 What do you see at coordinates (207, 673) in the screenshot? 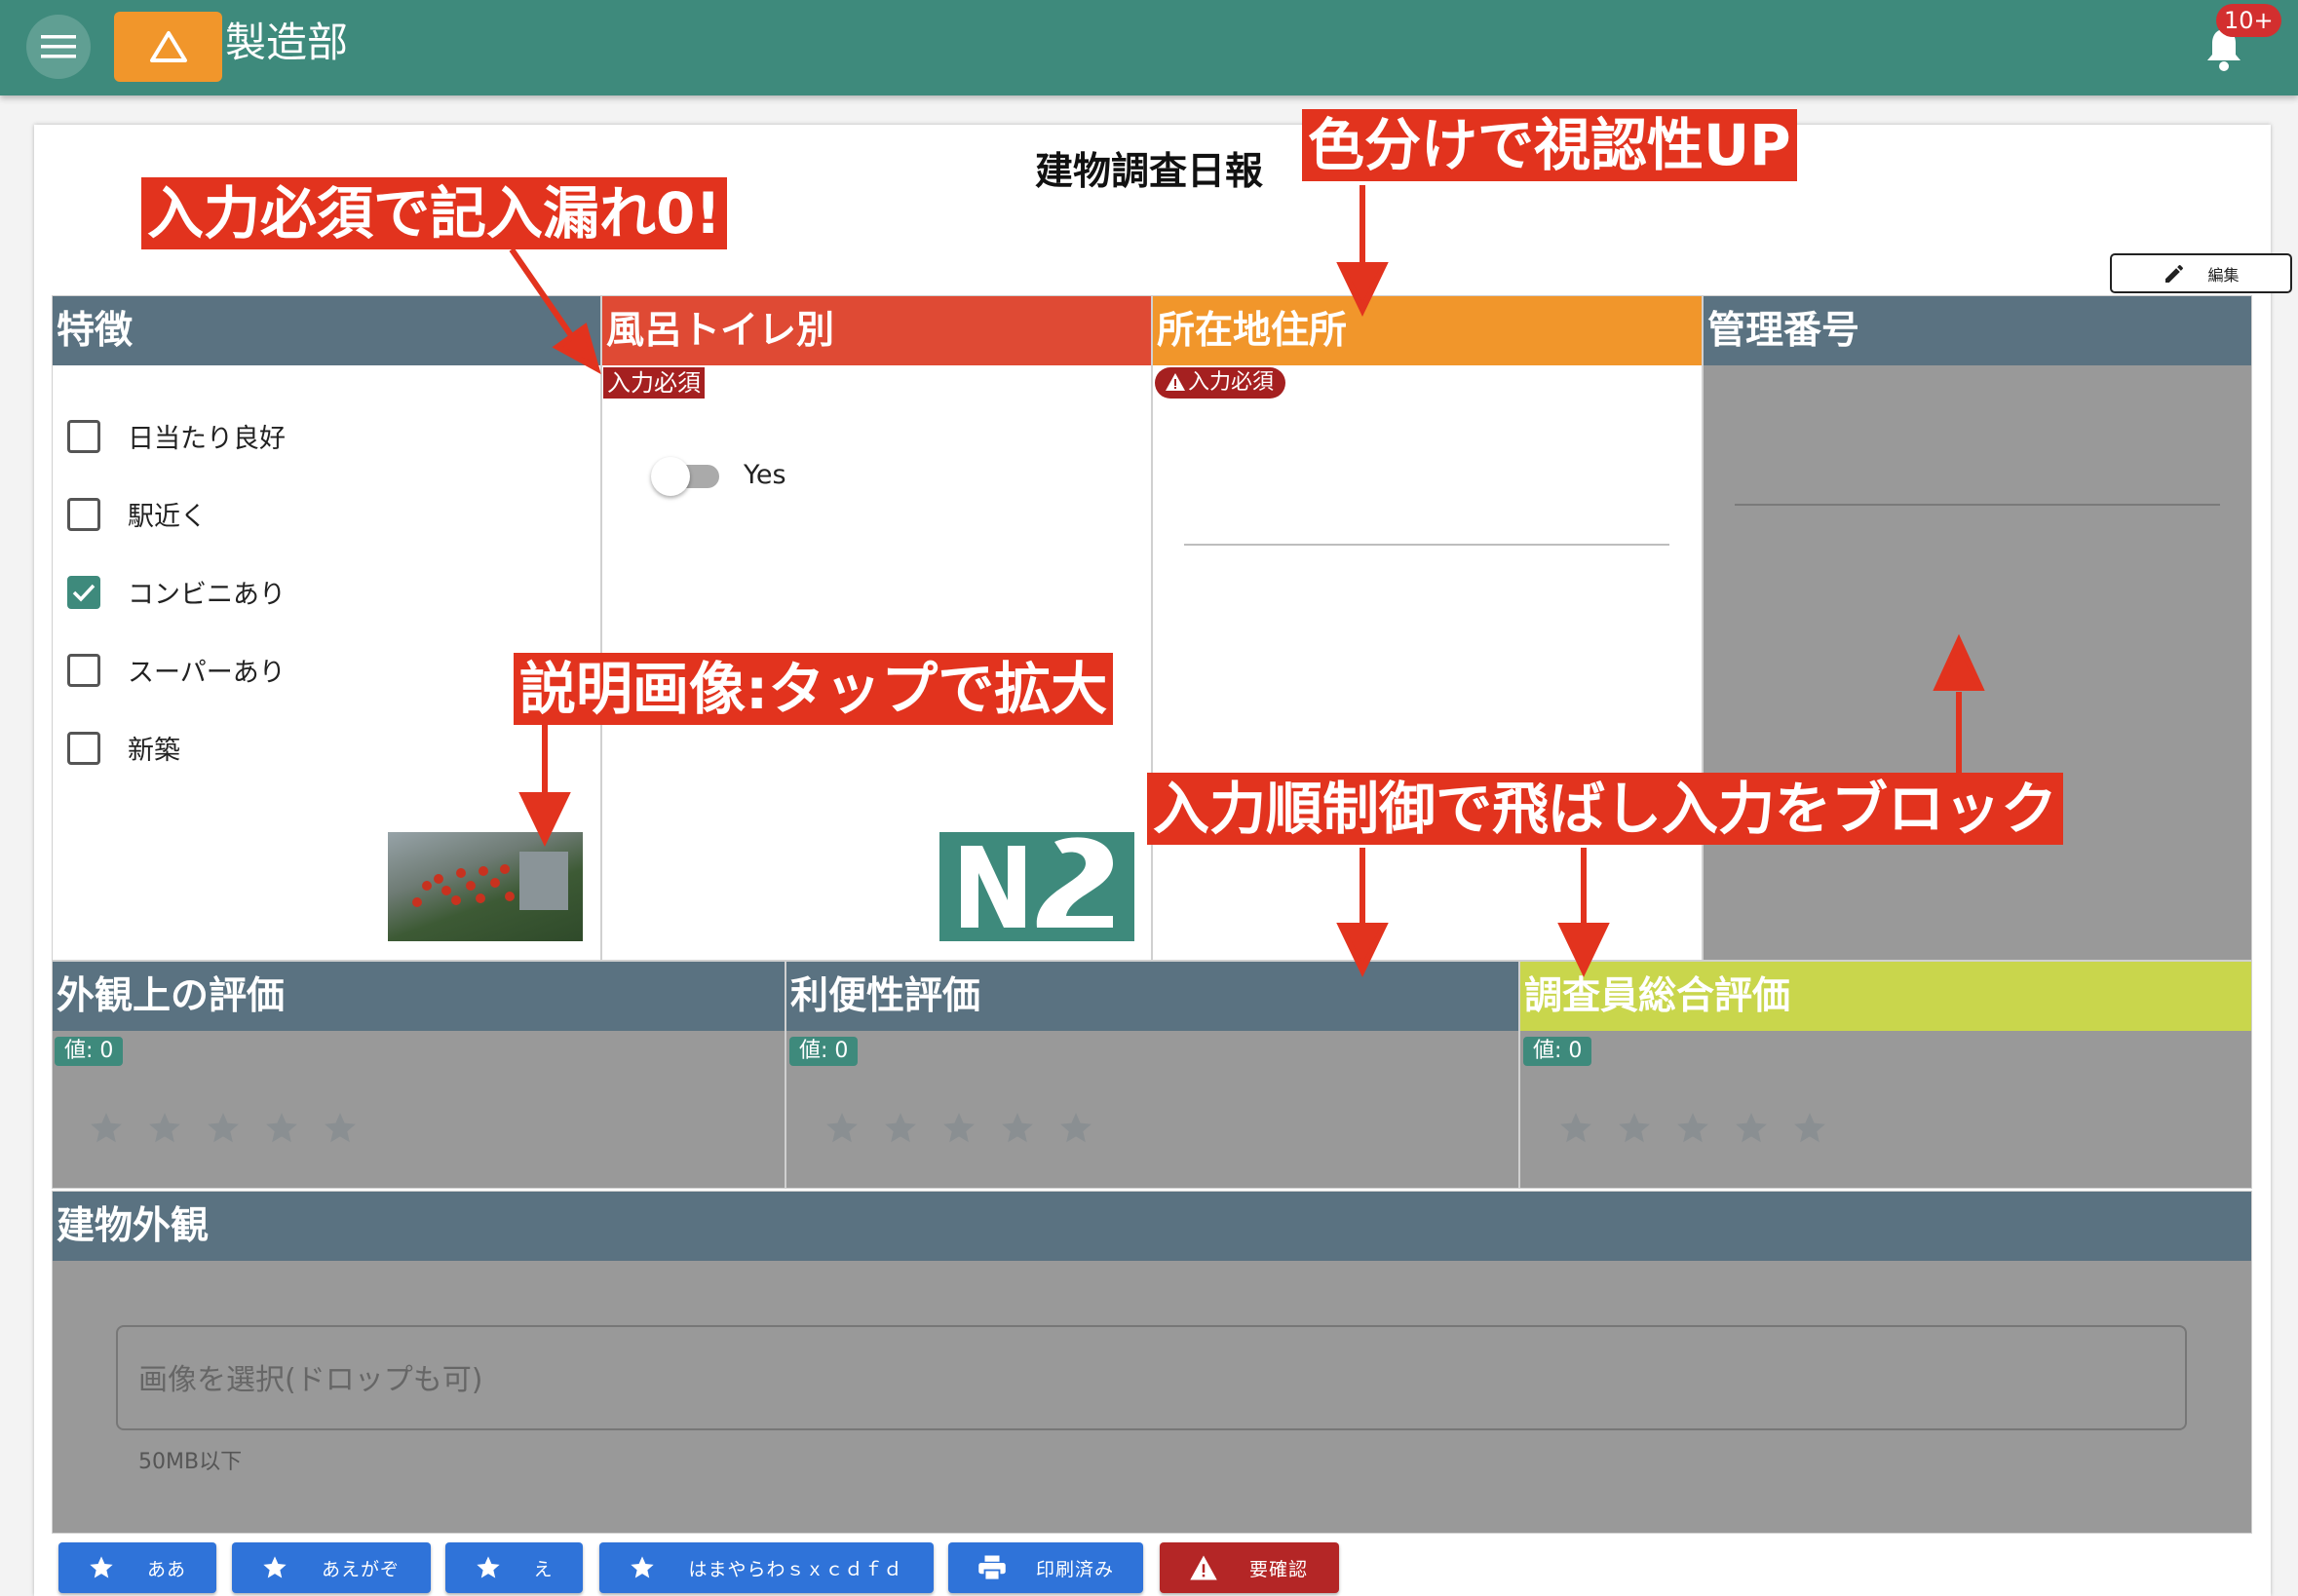
I see `checkbox-label: スーパーあり` at bounding box center [207, 673].